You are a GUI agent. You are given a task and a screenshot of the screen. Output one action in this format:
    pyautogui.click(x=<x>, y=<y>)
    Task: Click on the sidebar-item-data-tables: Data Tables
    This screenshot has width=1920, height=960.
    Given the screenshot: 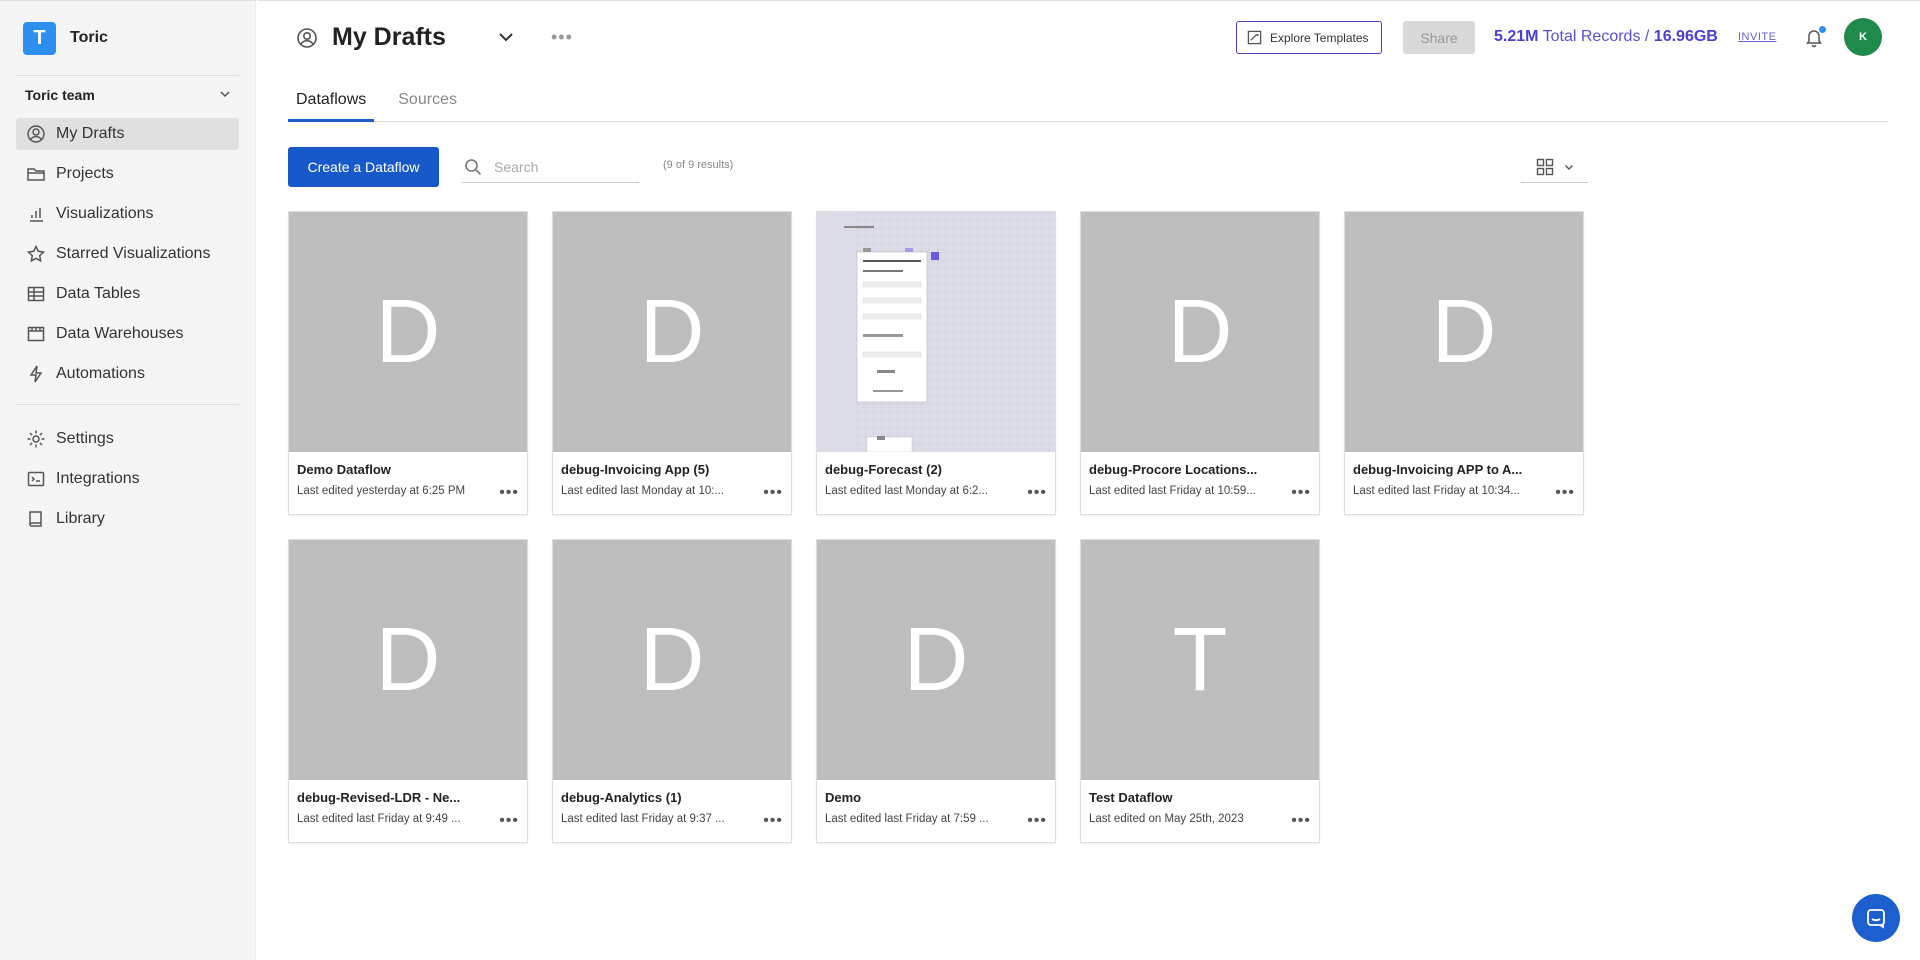 What is the action you would take?
    pyautogui.click(x=127, y=294)
    